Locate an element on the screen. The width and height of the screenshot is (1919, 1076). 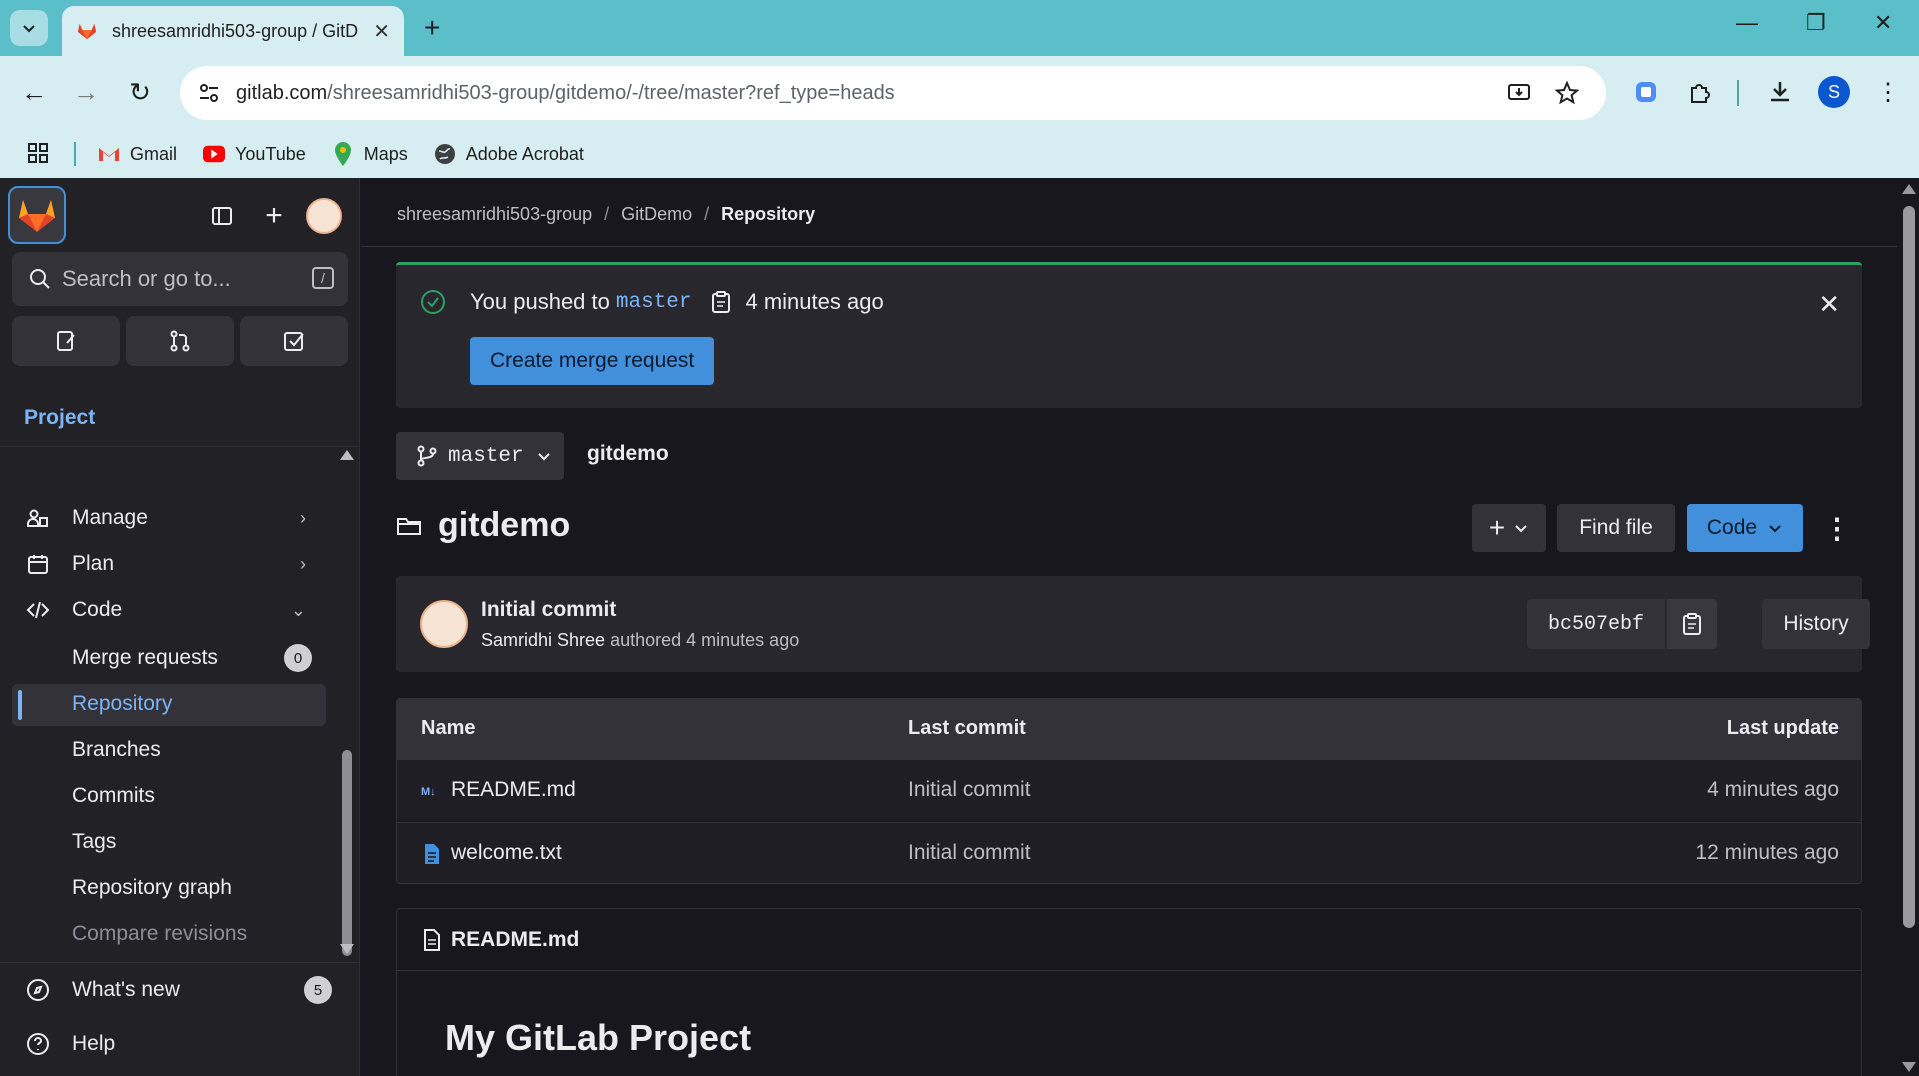
find-file-button: Find file is located at coordinates (1616, 528).